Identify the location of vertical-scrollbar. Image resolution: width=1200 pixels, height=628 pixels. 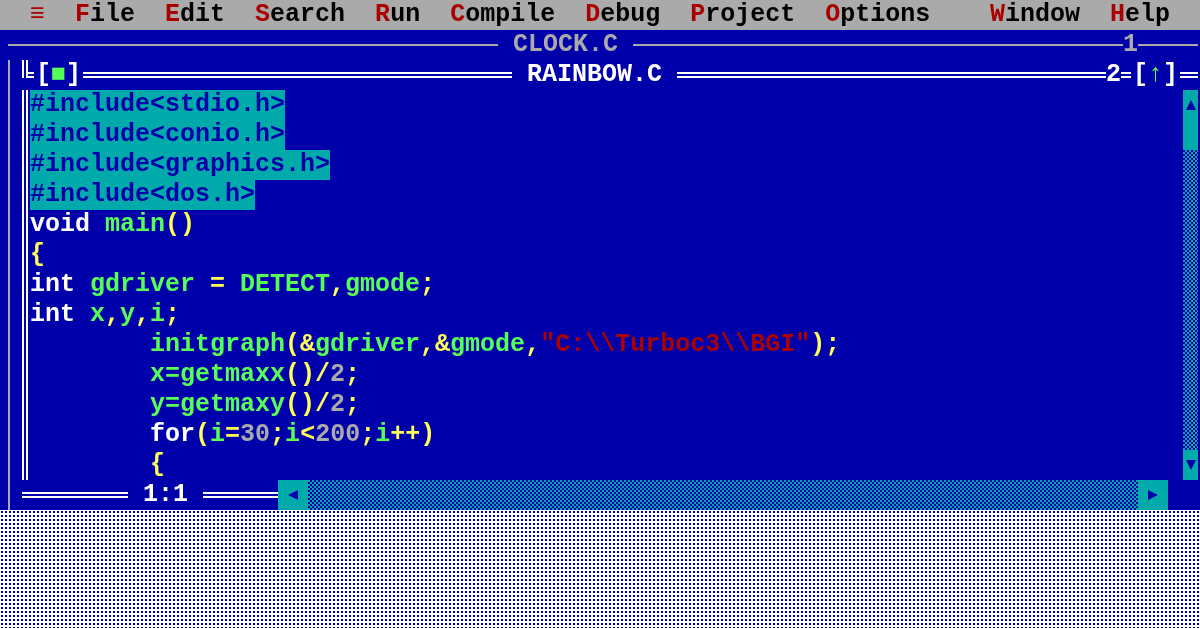
(1190, 285).